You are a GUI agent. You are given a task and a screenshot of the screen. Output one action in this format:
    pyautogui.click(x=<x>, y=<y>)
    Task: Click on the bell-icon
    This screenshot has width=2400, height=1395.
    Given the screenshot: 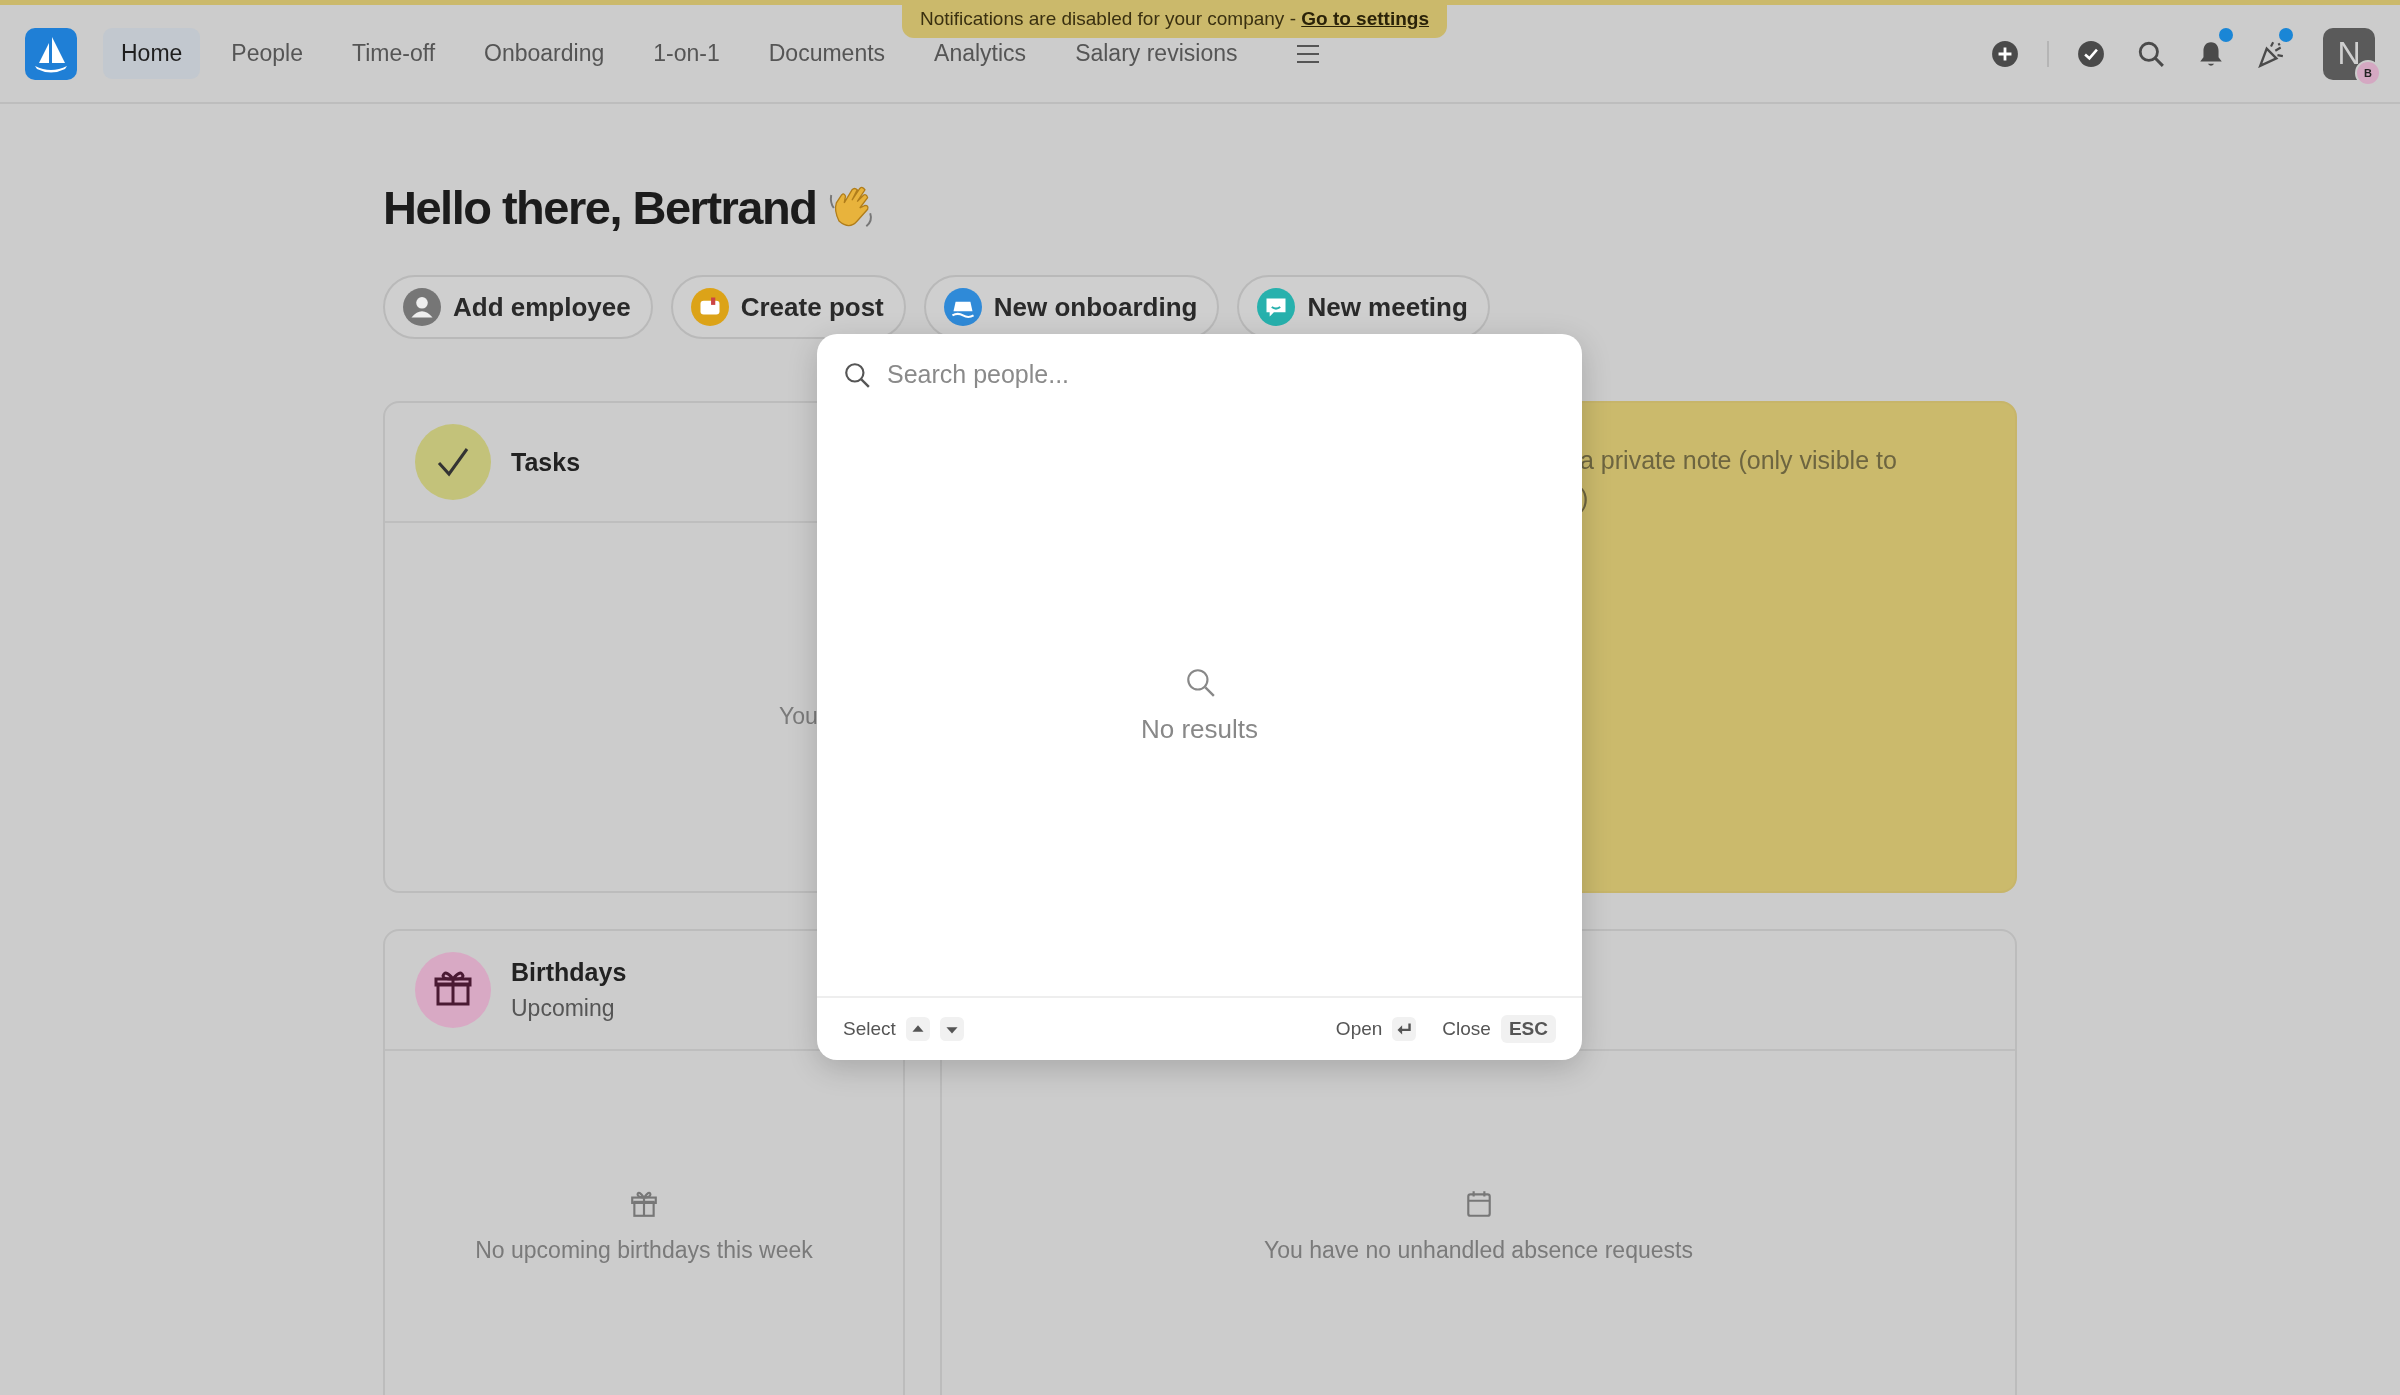 What is the action you would take?
    pyautogui.click(x=2211, y=53)
    